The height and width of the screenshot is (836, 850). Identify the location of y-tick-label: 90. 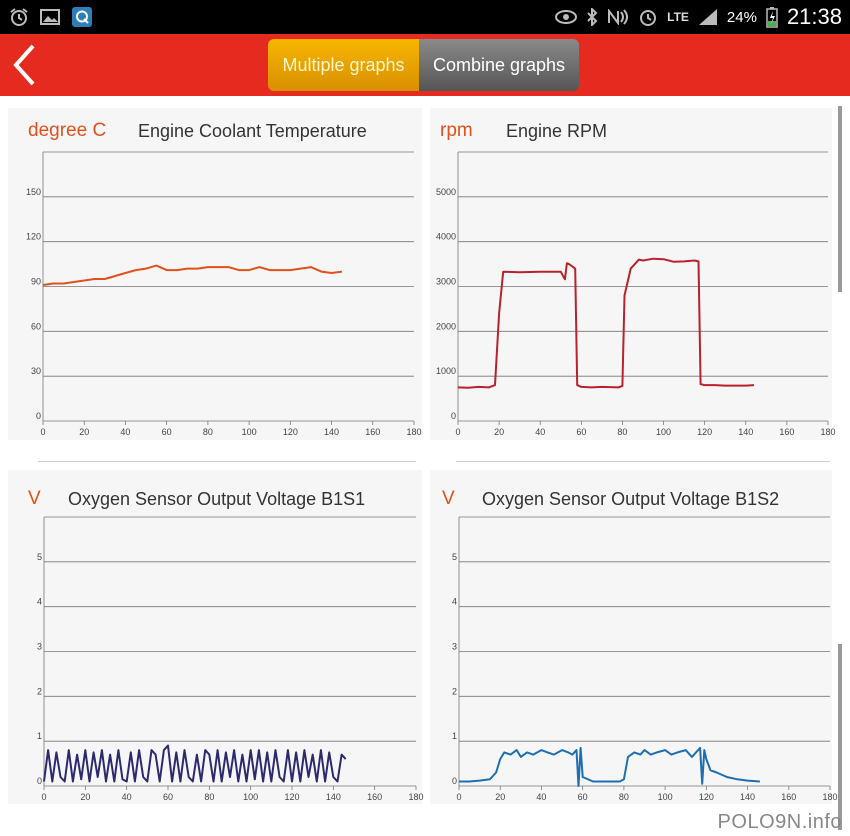
(36, 282).